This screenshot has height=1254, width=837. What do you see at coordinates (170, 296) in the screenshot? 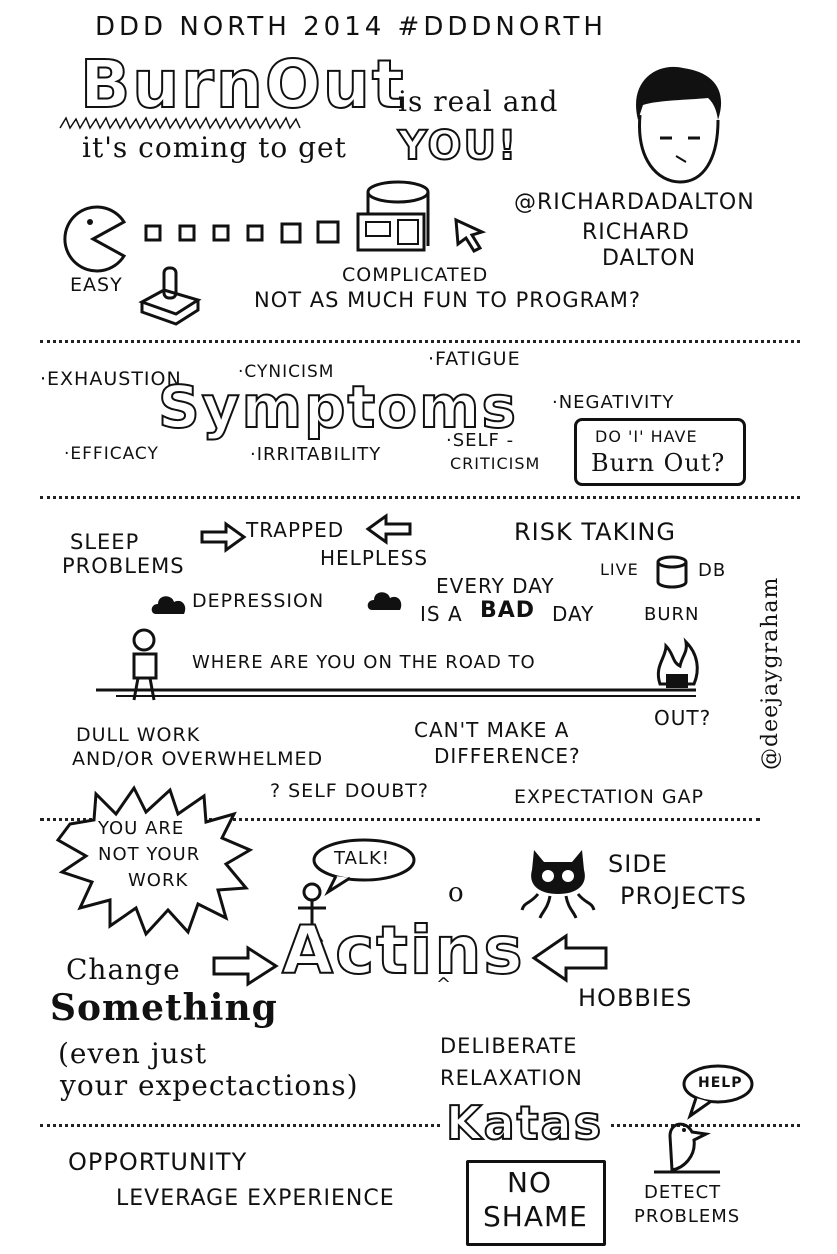
I see `joystick-icon` at bounding box center [170, 296].